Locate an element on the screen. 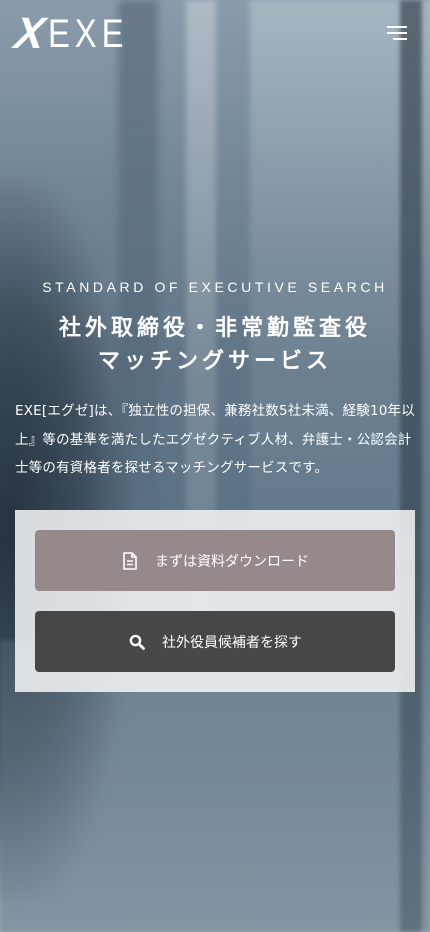 The image size is (430, 932). logo-text: EXE is located at coordinates (88, 34).